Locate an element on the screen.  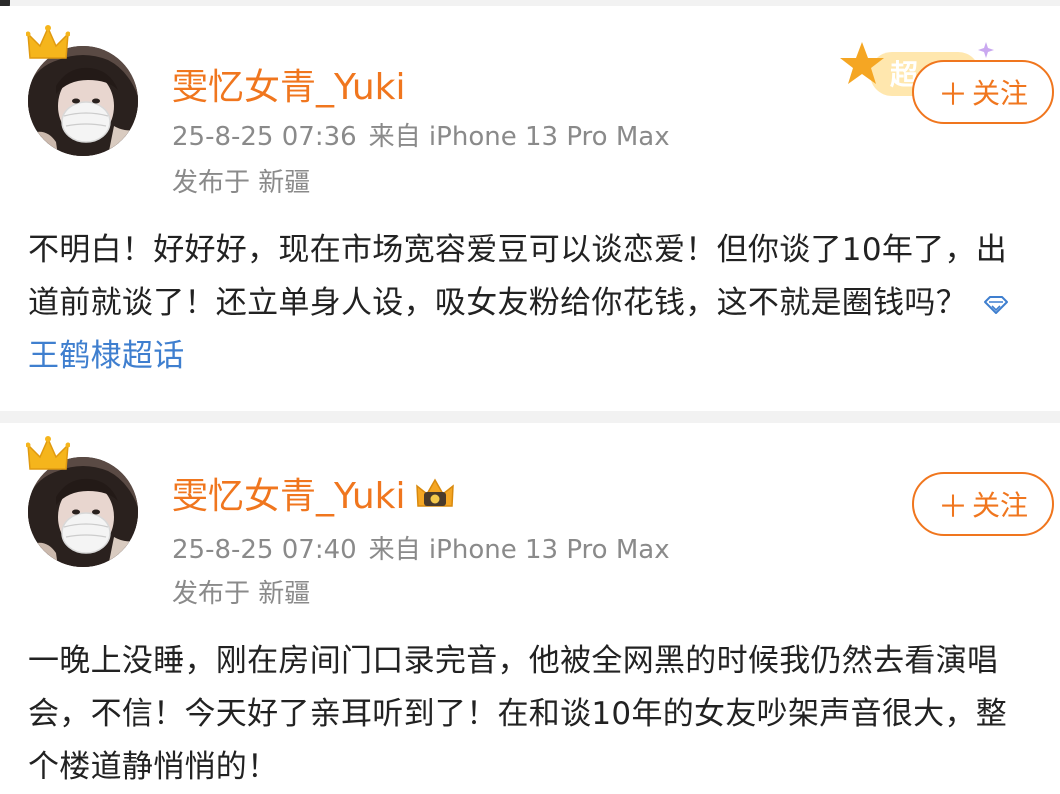
post-meta: 25-8-25 07:40 来自 iPhone 13 Pro Max is located at coordinates (421, 547).